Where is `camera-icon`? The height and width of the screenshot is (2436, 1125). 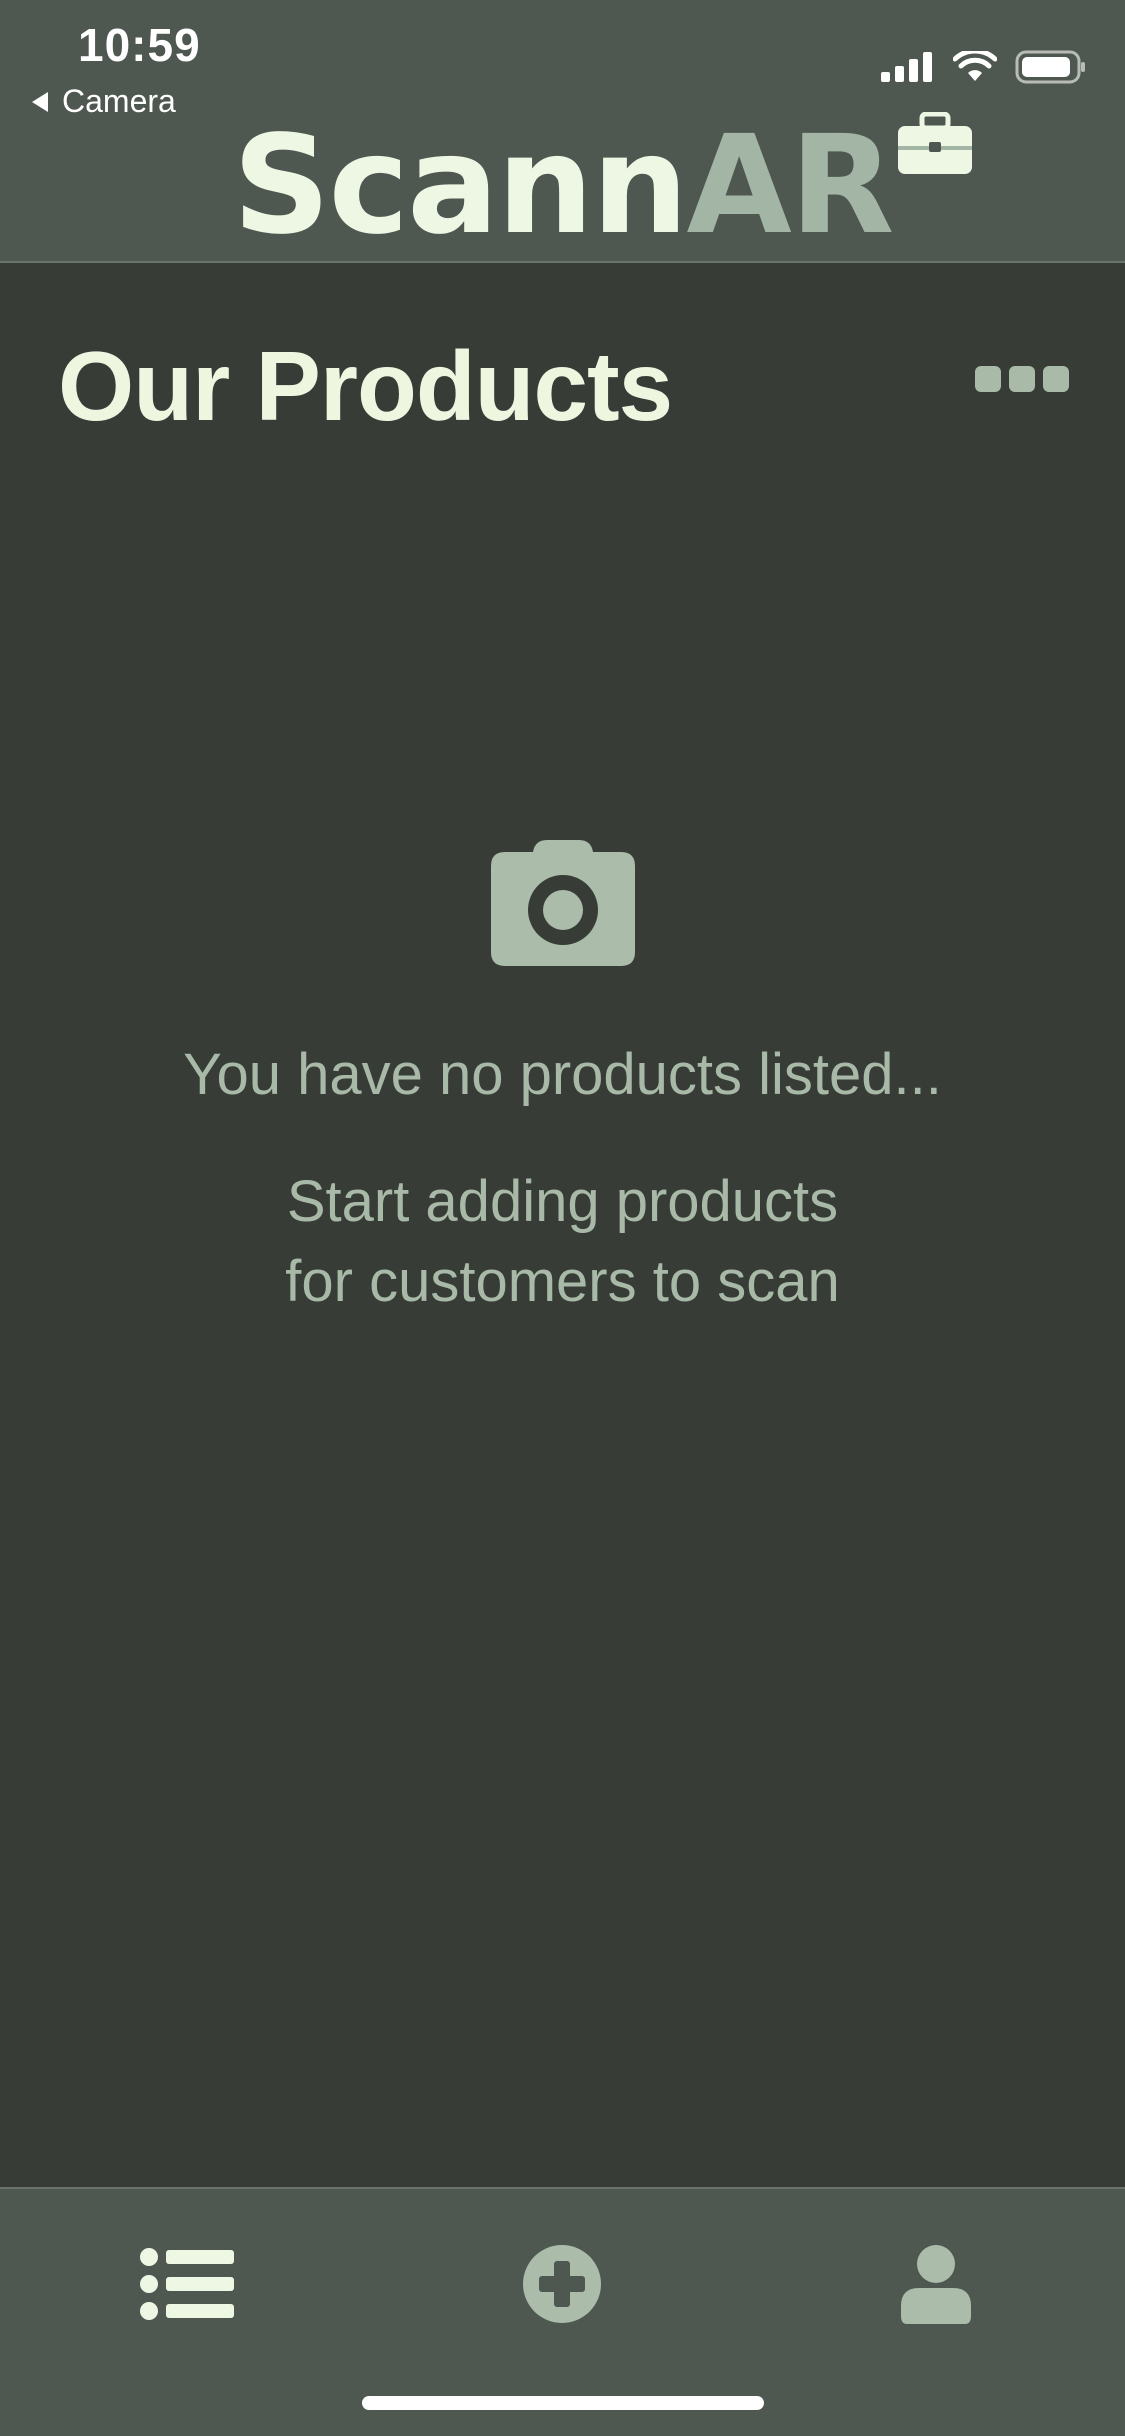
camera-icon is located at coordinates (562, 903).